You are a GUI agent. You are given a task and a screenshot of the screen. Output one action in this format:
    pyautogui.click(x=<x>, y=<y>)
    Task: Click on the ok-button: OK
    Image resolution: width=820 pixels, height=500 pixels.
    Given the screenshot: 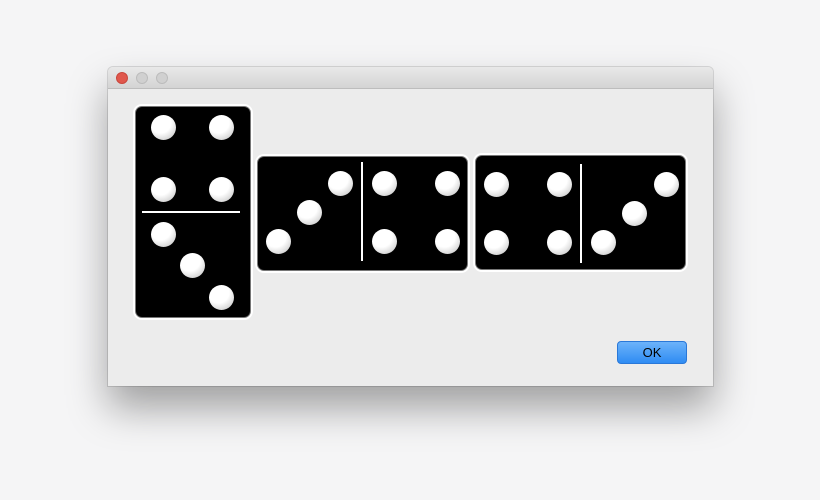 What is the action you would take?
    pyautogui.click(x=652, y=352)
    